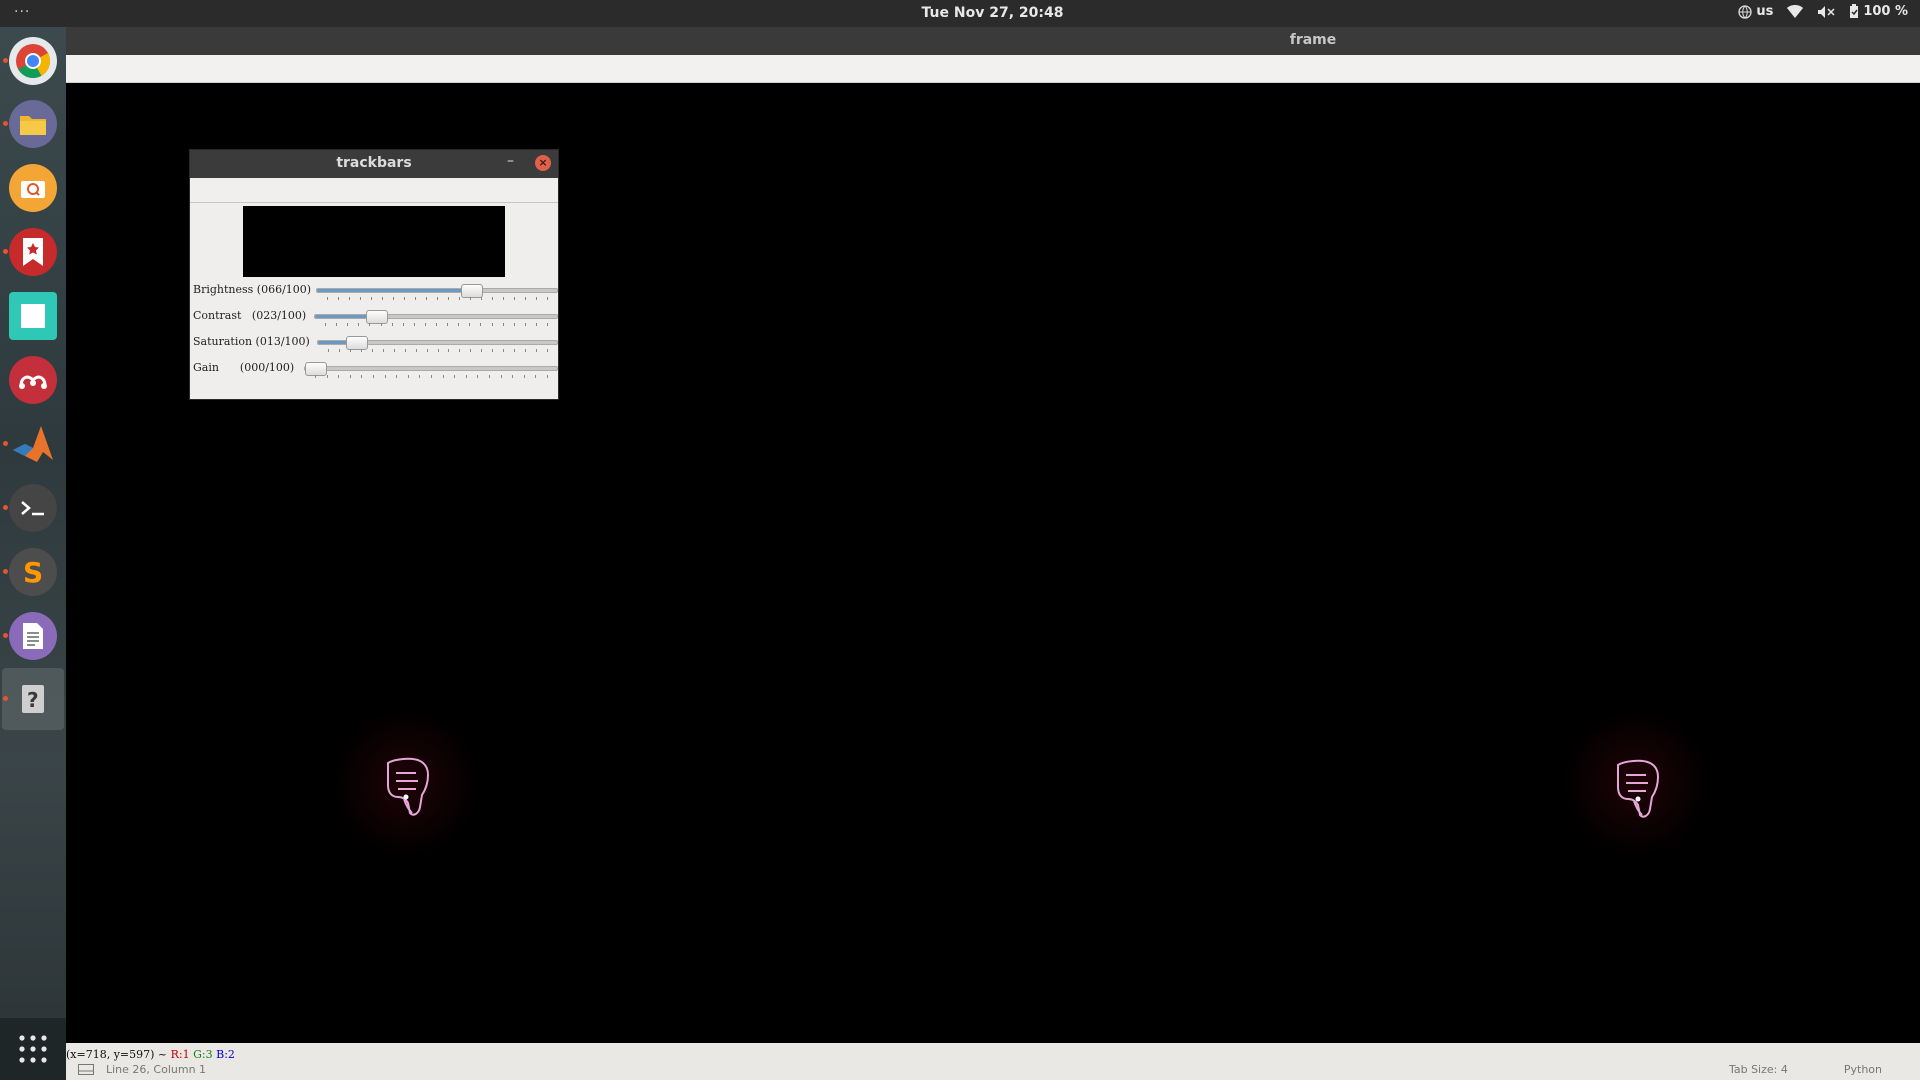 Image resolution: width=1920 pixels, height=1080 pixels. Describe the element at coordinates (1863, 1069) in the screenshot. I see `syntax-language: Python` at that location.